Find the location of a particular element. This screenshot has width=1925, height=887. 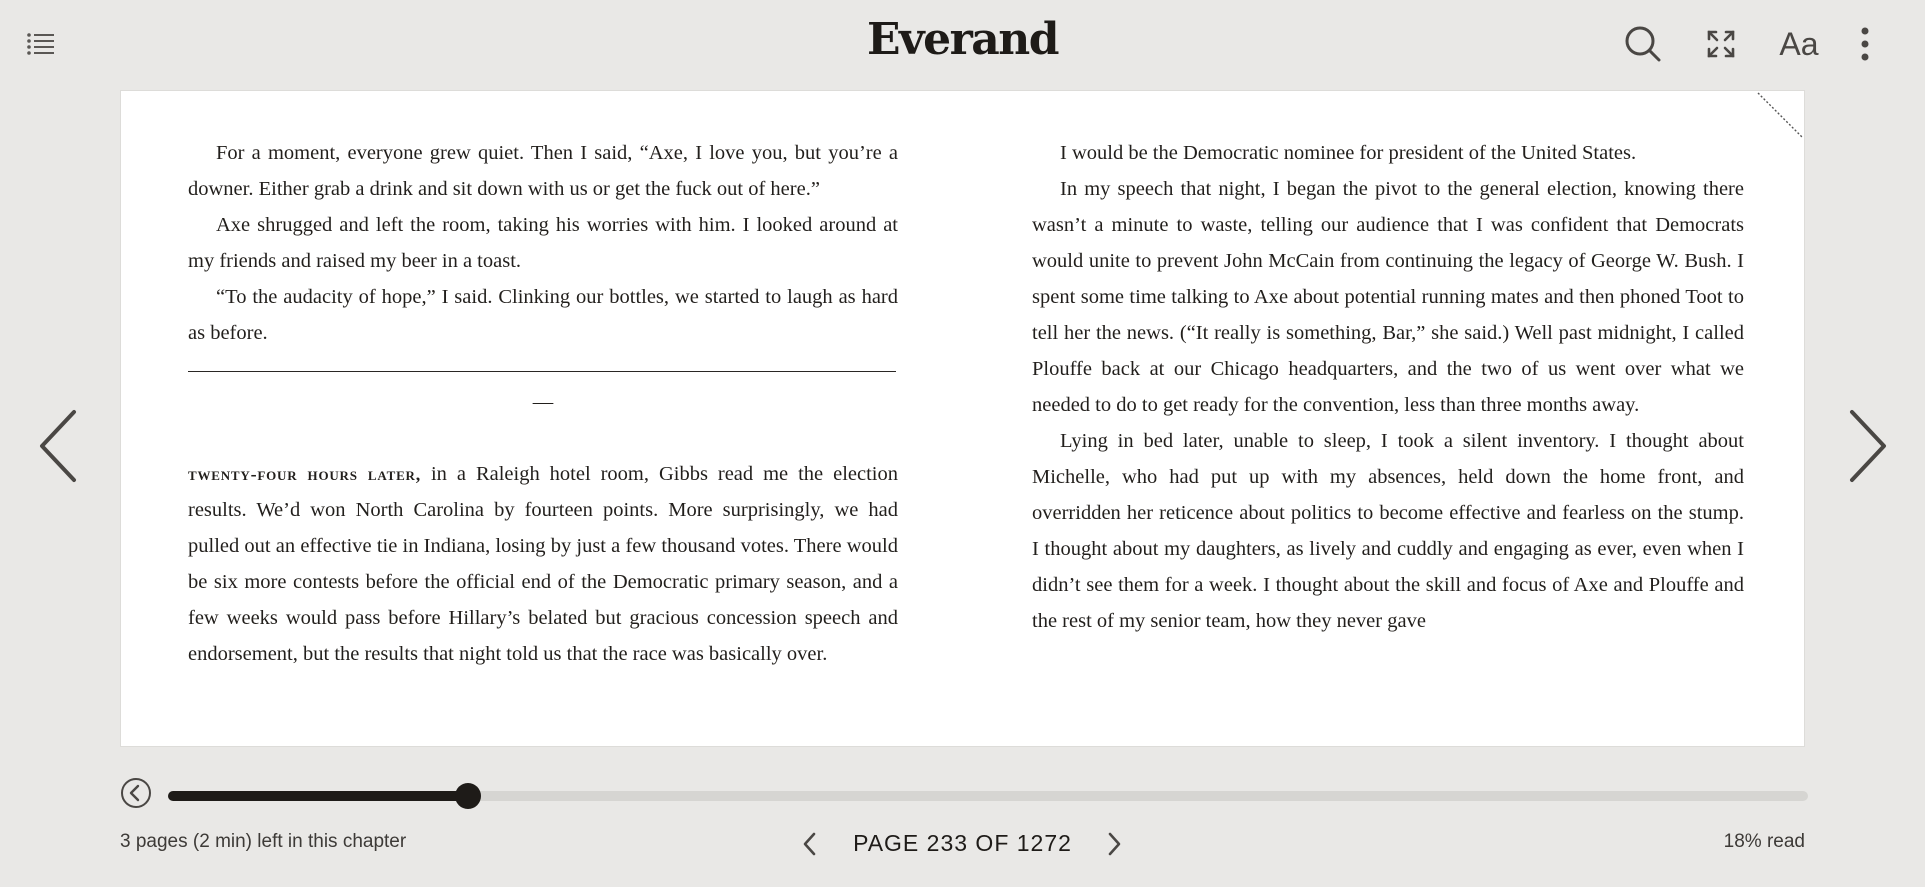

section-break: — is located at coordinates (543, 402).